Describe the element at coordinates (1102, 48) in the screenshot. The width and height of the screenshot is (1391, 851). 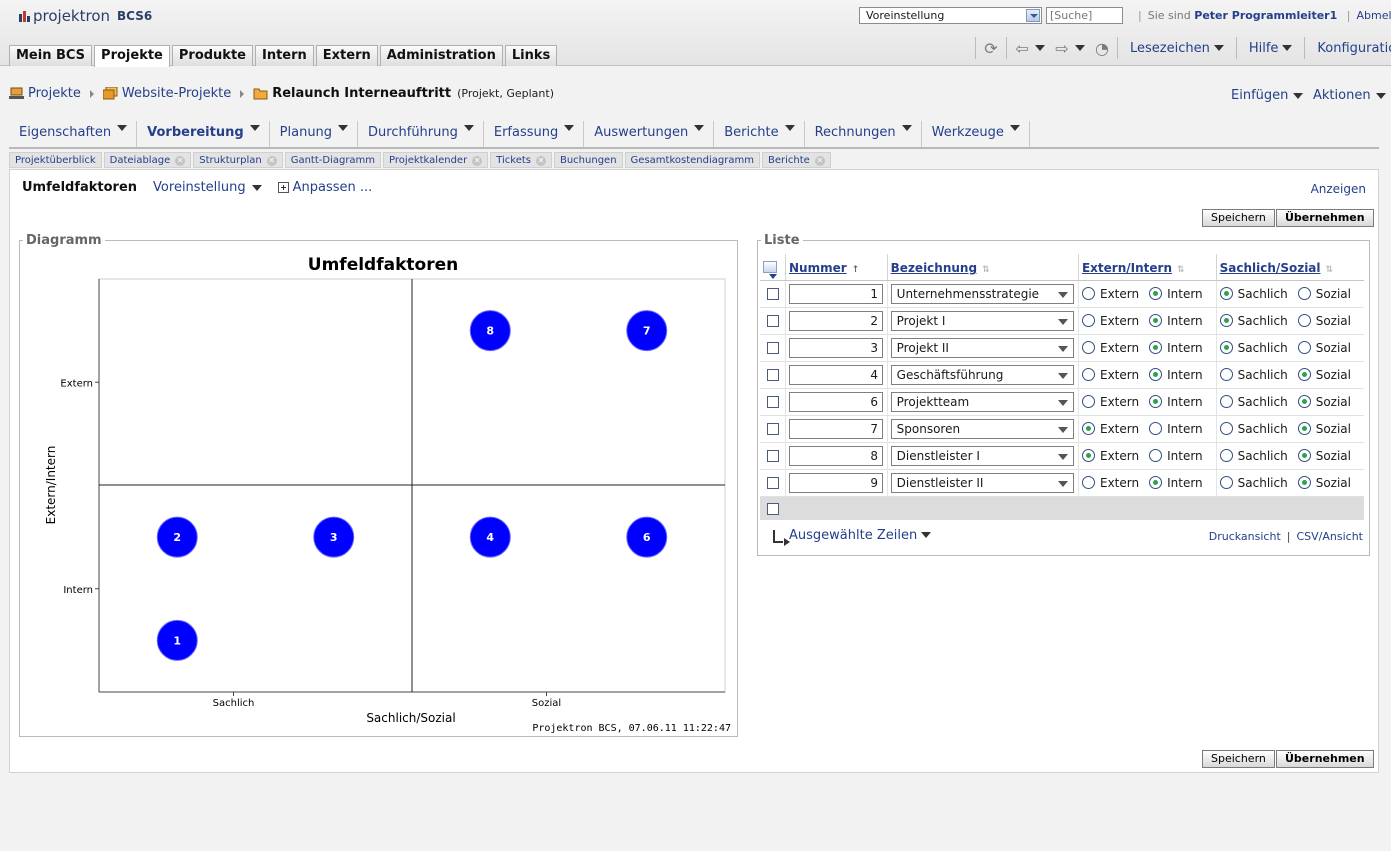
I see `history-clock-icon: ◔` at that location.